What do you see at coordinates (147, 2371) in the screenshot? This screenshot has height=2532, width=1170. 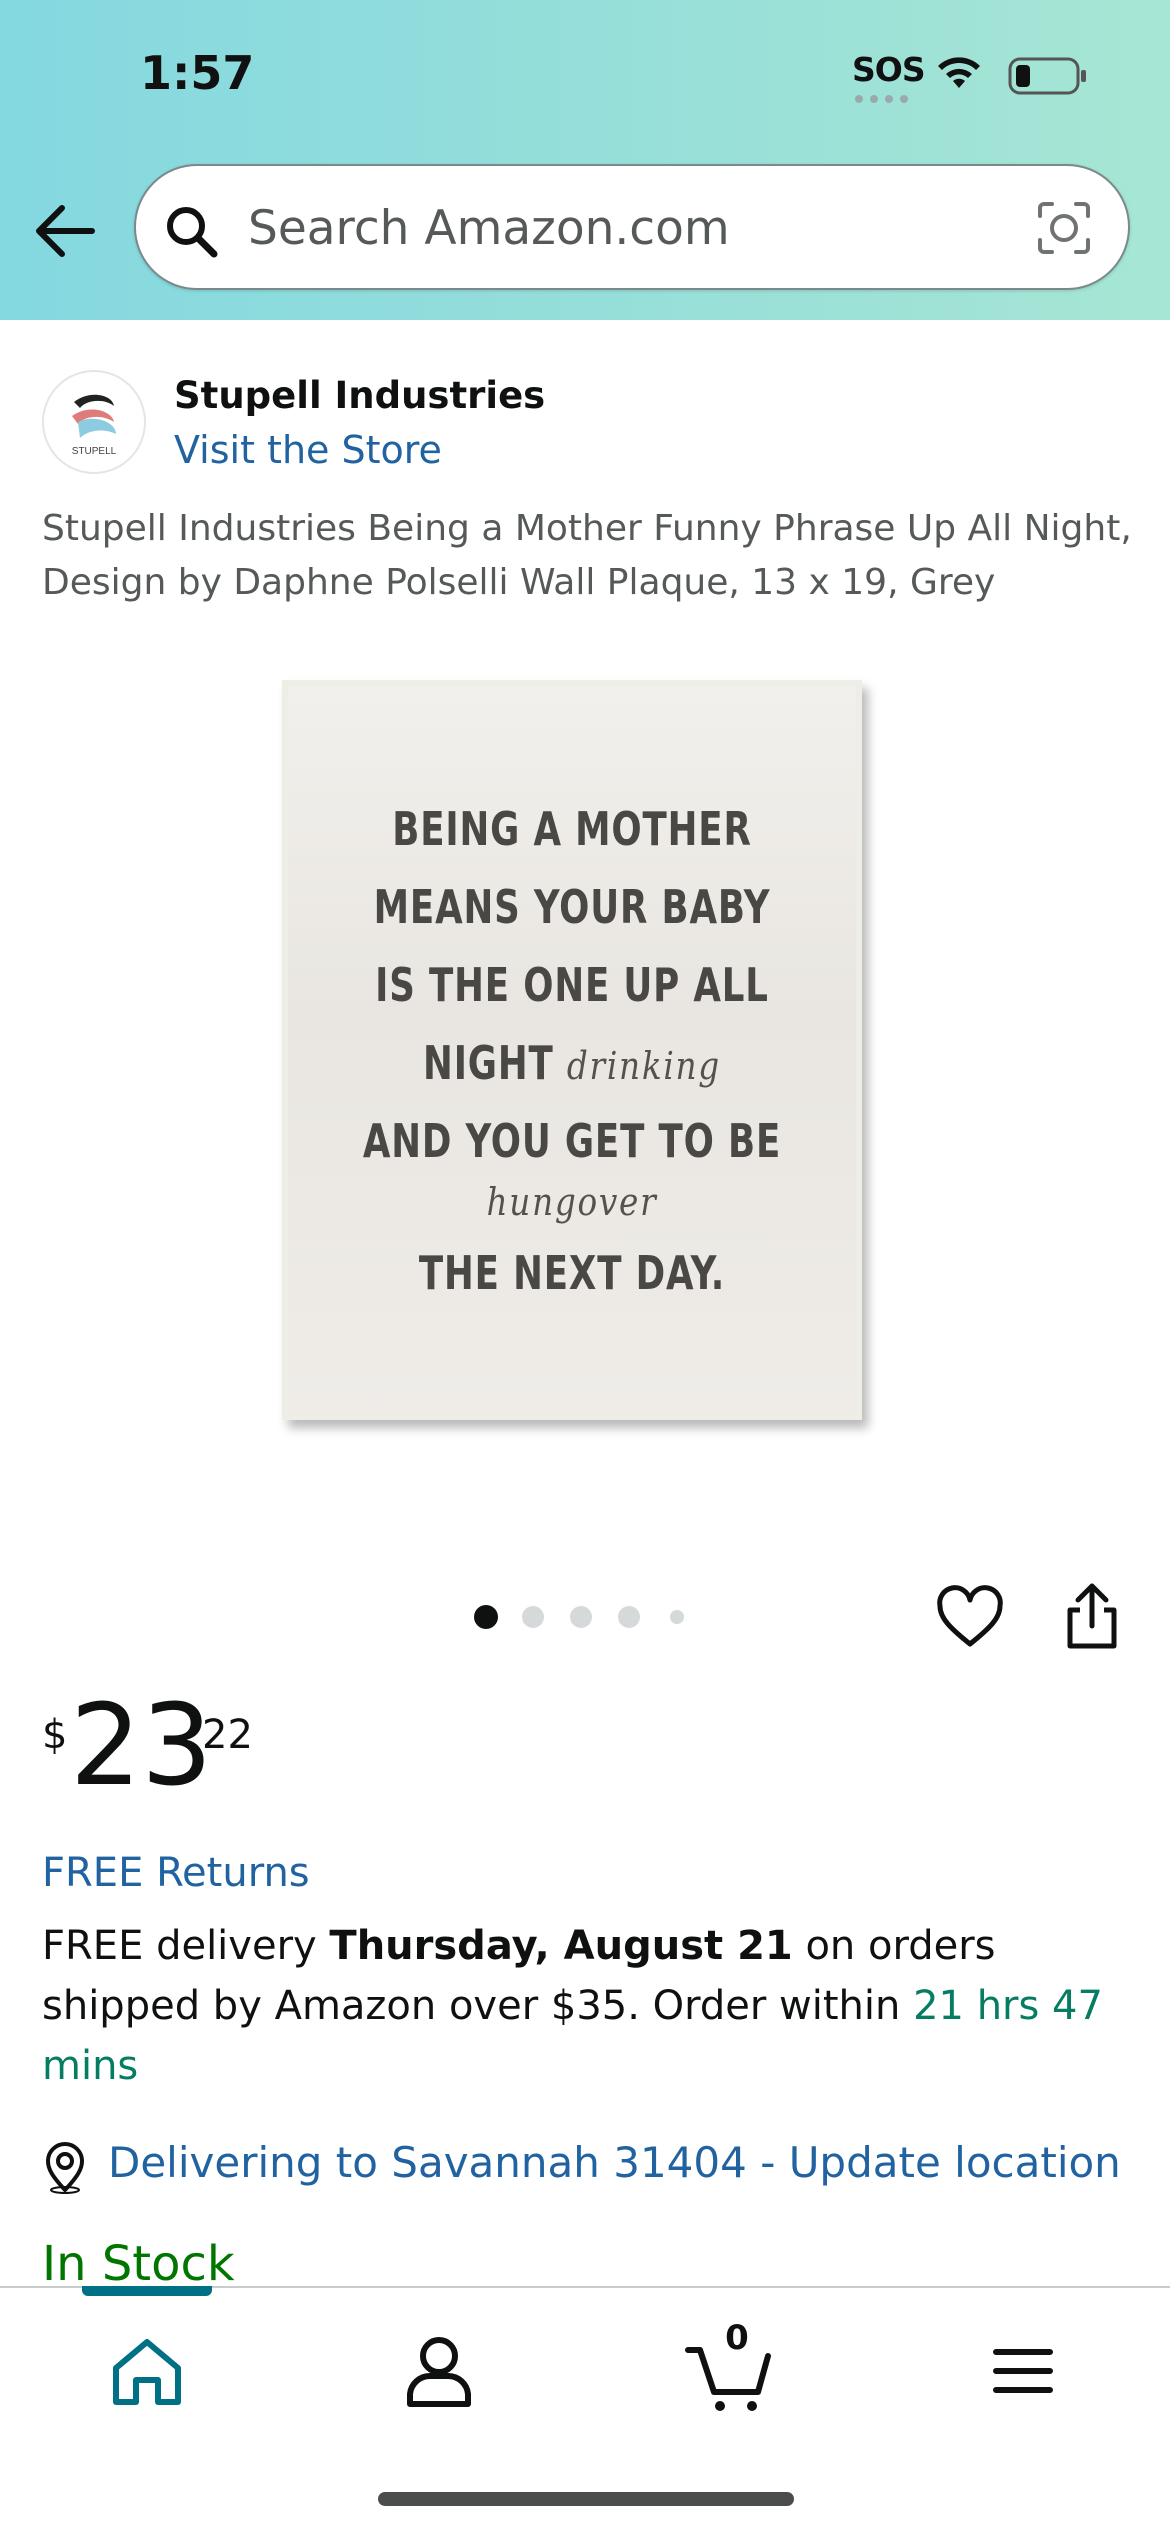 I see `home-icon` at bounding box center [147, 2371].